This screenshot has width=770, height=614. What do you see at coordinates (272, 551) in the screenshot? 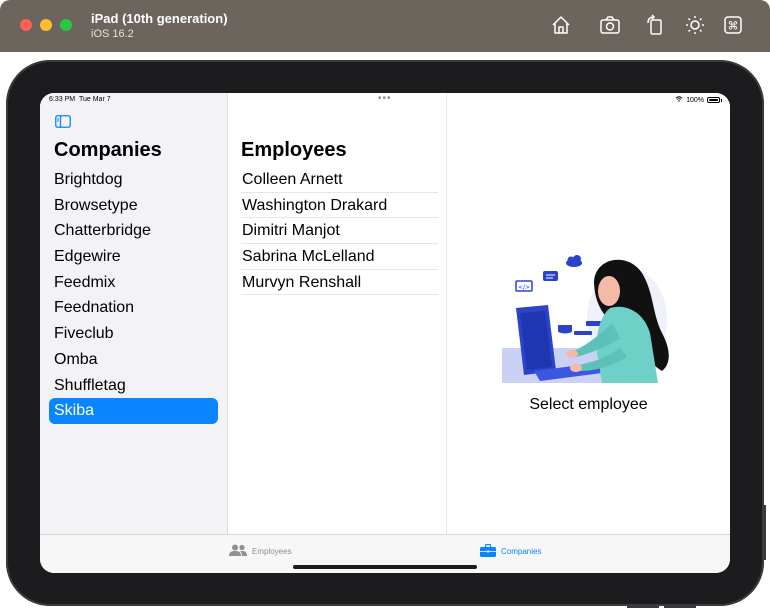
I see `tab-employees-label: Employees` at bounding box center [272, 551].